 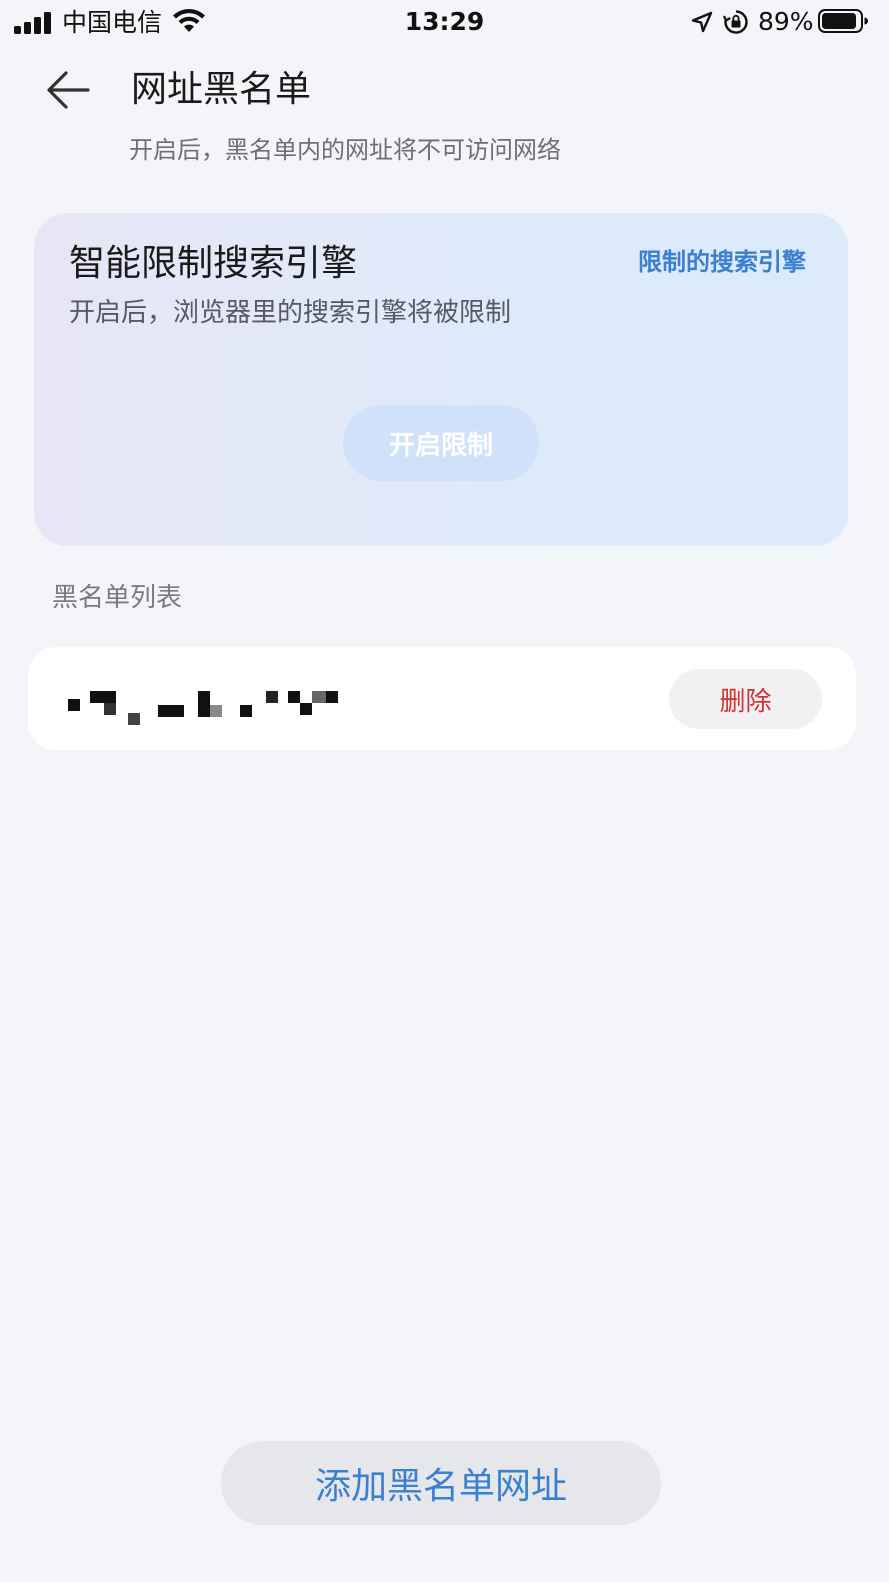 What do you see at coordinates (745, 699) in the screenshot?
I see `delete-button: 删除` at bounding box center [745, 699].